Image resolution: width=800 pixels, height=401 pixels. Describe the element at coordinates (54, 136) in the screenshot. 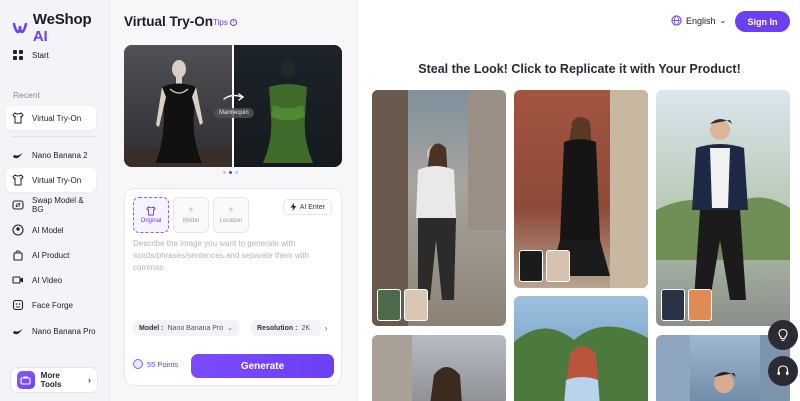

I see `sidebar-divider` at that location.